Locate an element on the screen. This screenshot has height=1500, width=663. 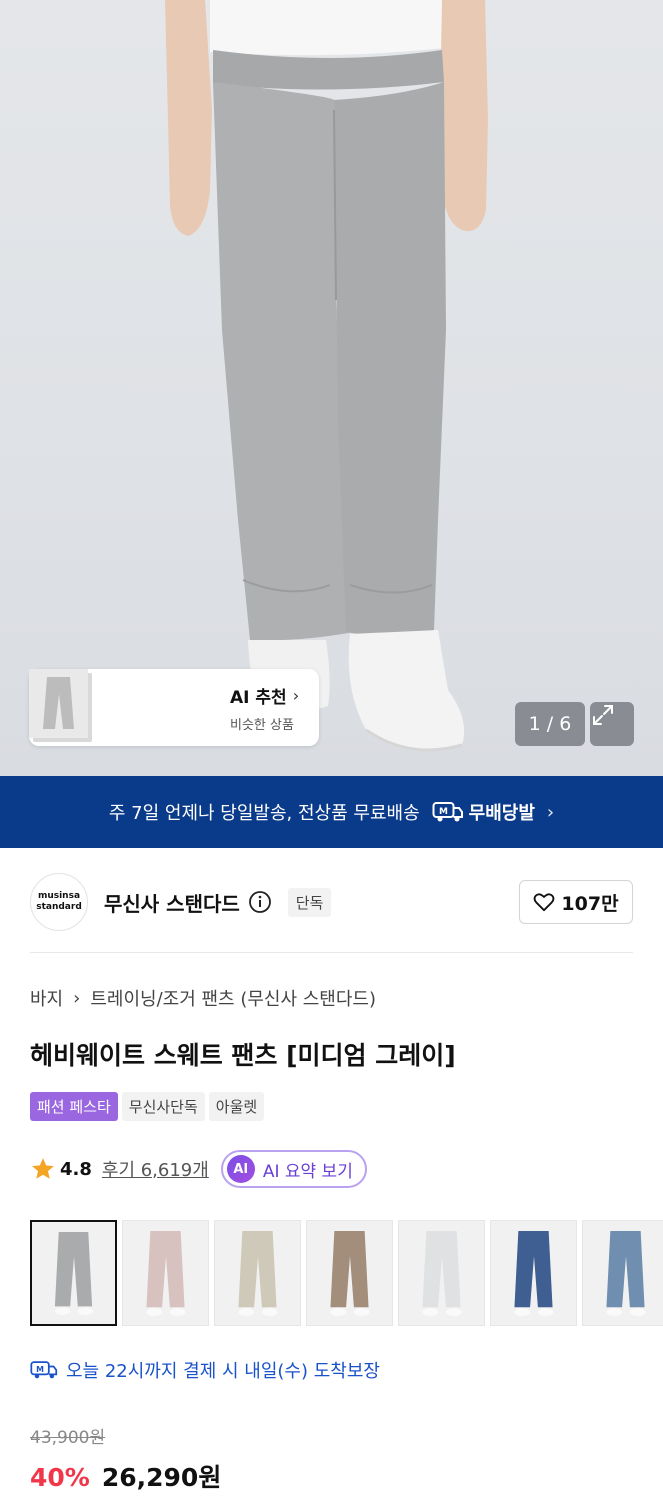
color-options is located at coordinates (346, 1273).